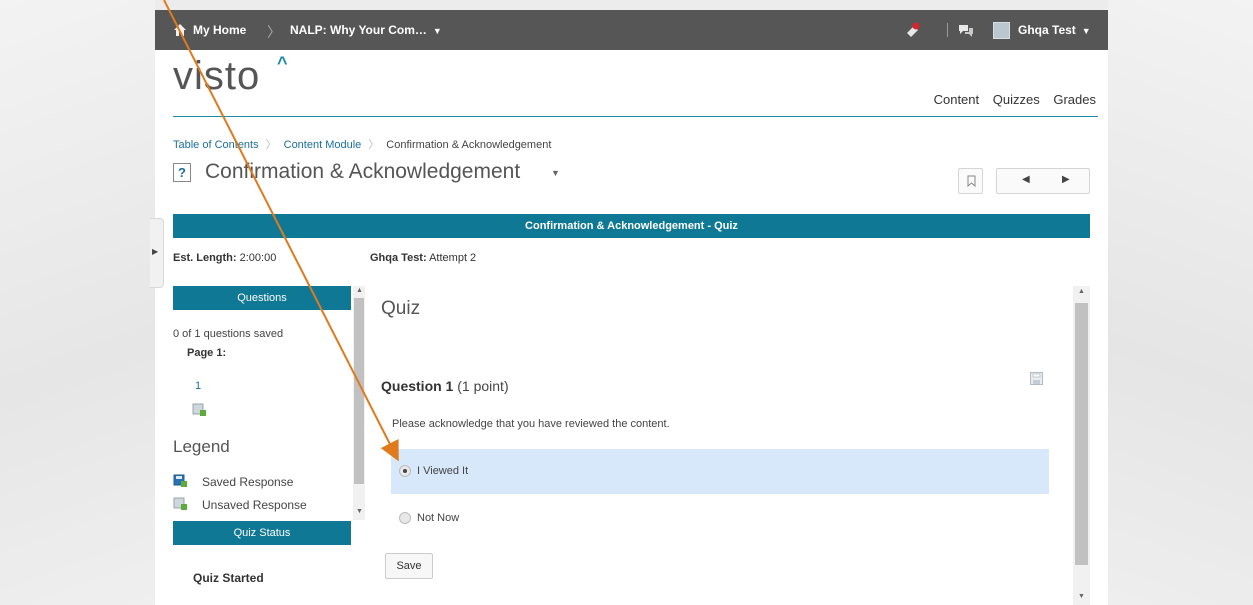 This screenshot has width=1253, height=605. Describe the element at coordinates (1047, 30) in the screenshot. I see `user-name: Ghqa Test` at that location.